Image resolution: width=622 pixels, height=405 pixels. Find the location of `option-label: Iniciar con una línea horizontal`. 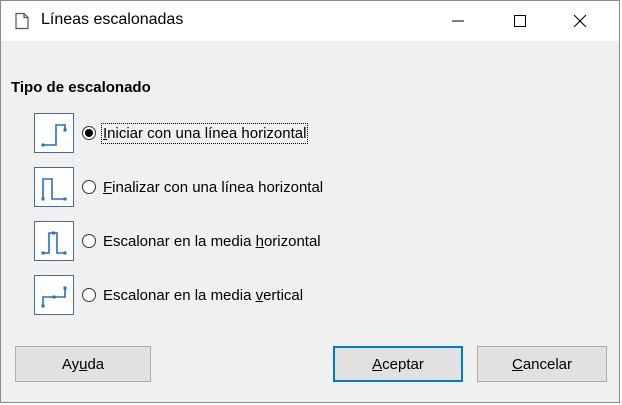

option-label: Iniciar con una línea horizontal is located at coordinates (204, 133).